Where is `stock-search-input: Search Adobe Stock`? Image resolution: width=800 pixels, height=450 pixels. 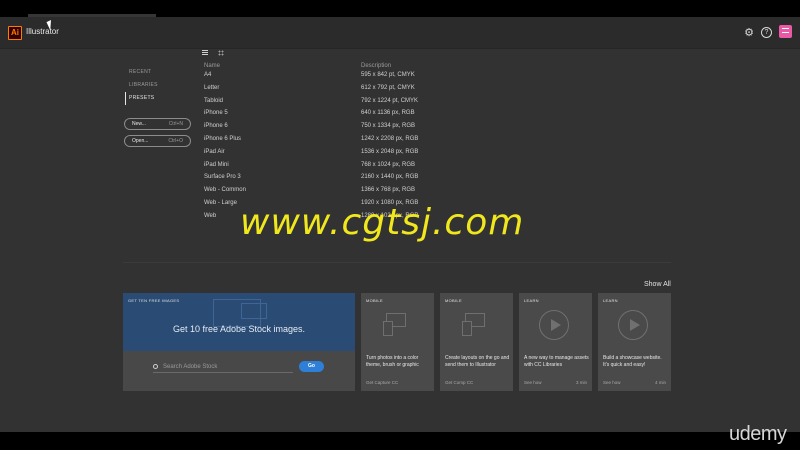
stock-search-input: Search Adobe Stock is located at coordinates (223, 367).